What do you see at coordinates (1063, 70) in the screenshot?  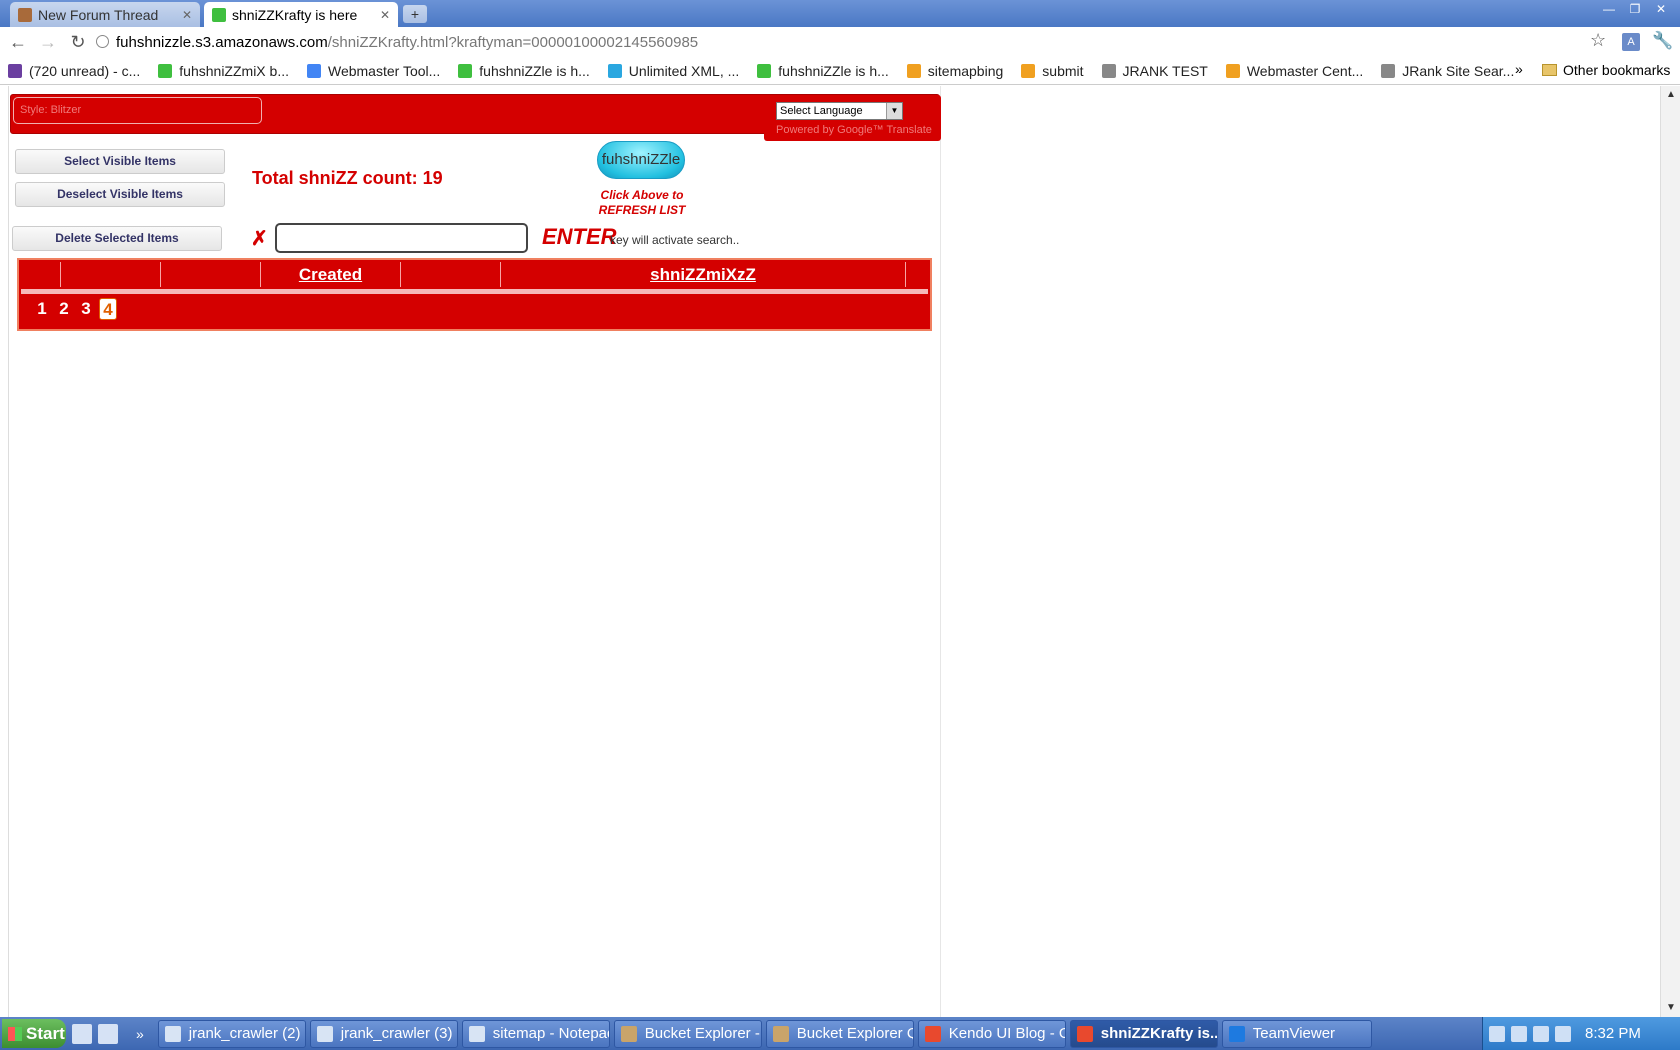 I see `bookmark-label: submit` at bounding box center [1063, 70].